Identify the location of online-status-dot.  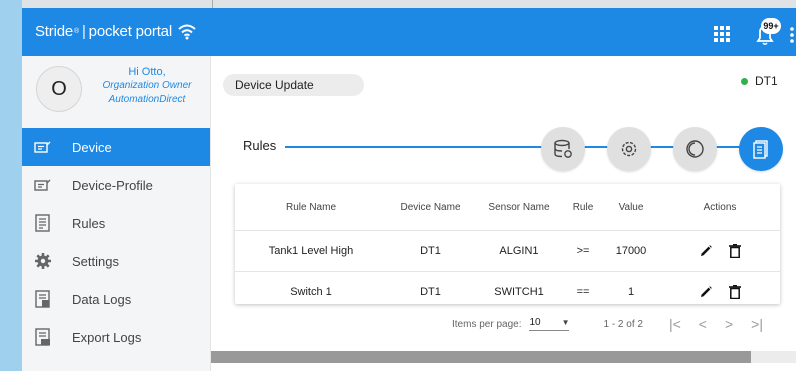
(744, 81).